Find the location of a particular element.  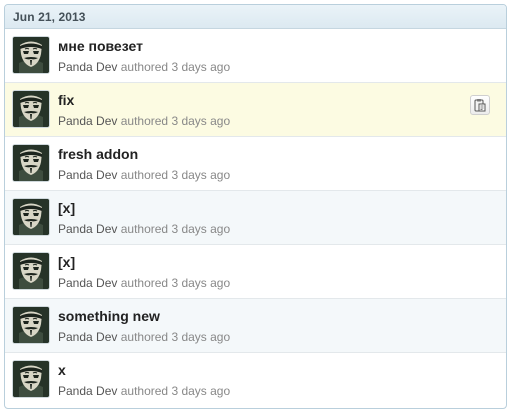

copy-sha-button is located at coordinates (480, 105).